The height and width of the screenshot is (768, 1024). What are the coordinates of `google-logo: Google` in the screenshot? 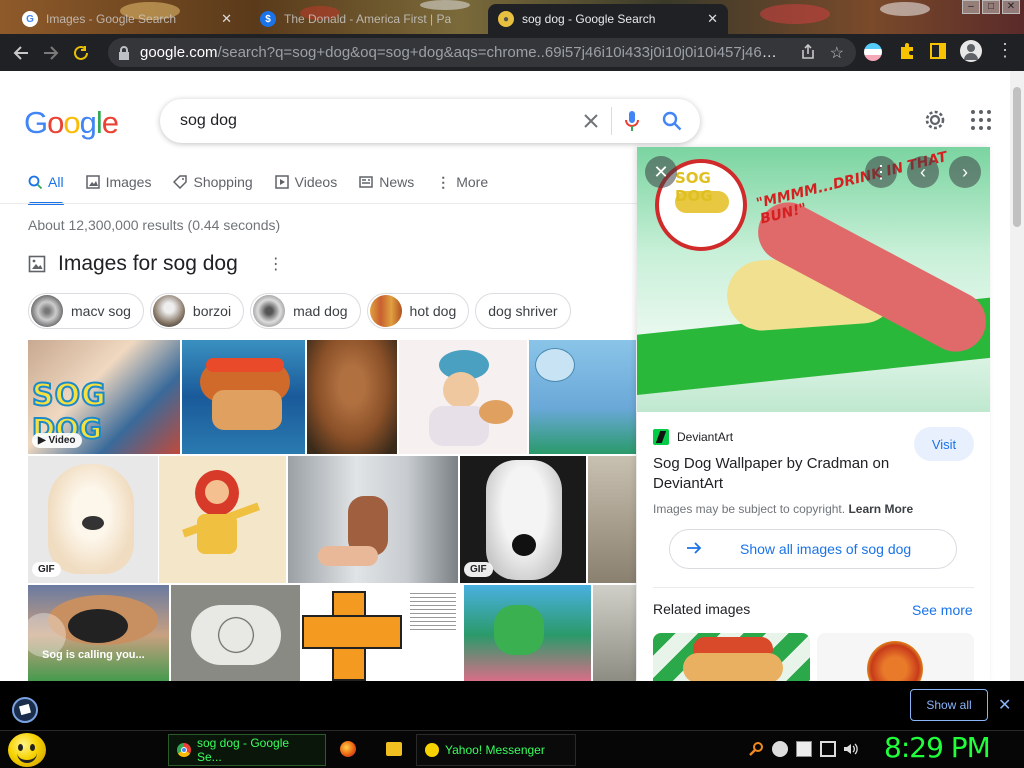 It's located at (71, 123).